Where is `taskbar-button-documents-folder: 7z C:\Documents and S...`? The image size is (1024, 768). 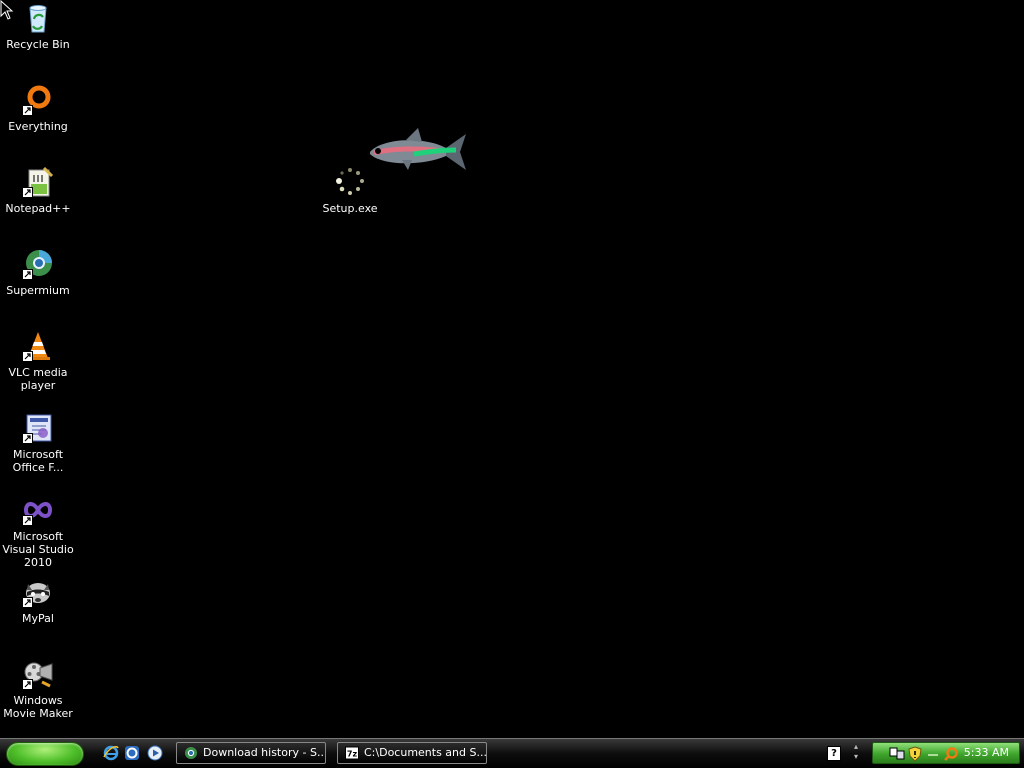 taskbar-button-documents-folder: 7z C:\Documents and S... is located at coordinates (412, 753).